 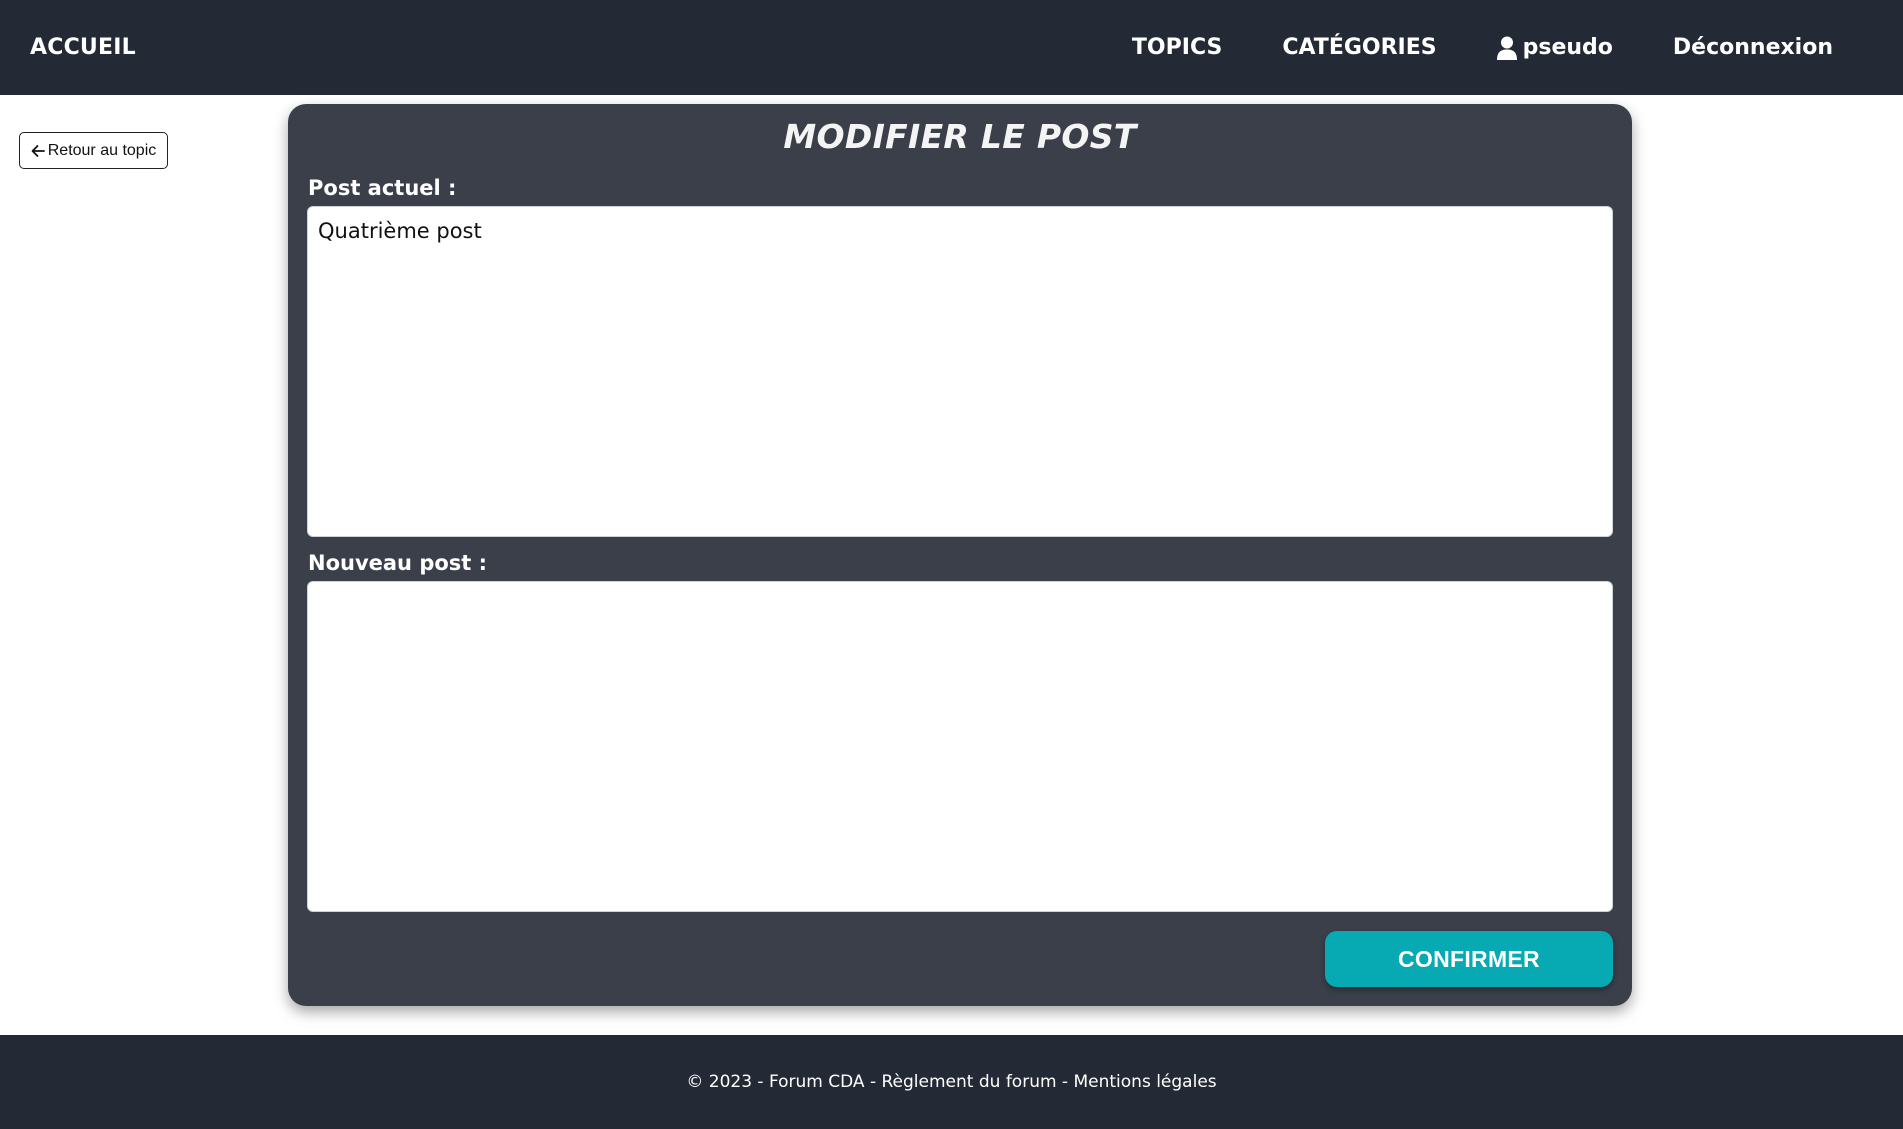 What do you see at coordinates (398, 563) in the screenshot?
I see `new-post-label: Nouveau post :` at bounding box center [398, 563].